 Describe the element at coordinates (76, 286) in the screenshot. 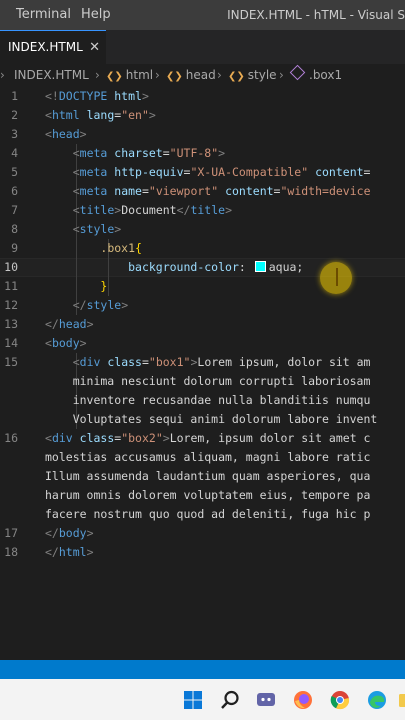

I see `code-line: }` at that location.